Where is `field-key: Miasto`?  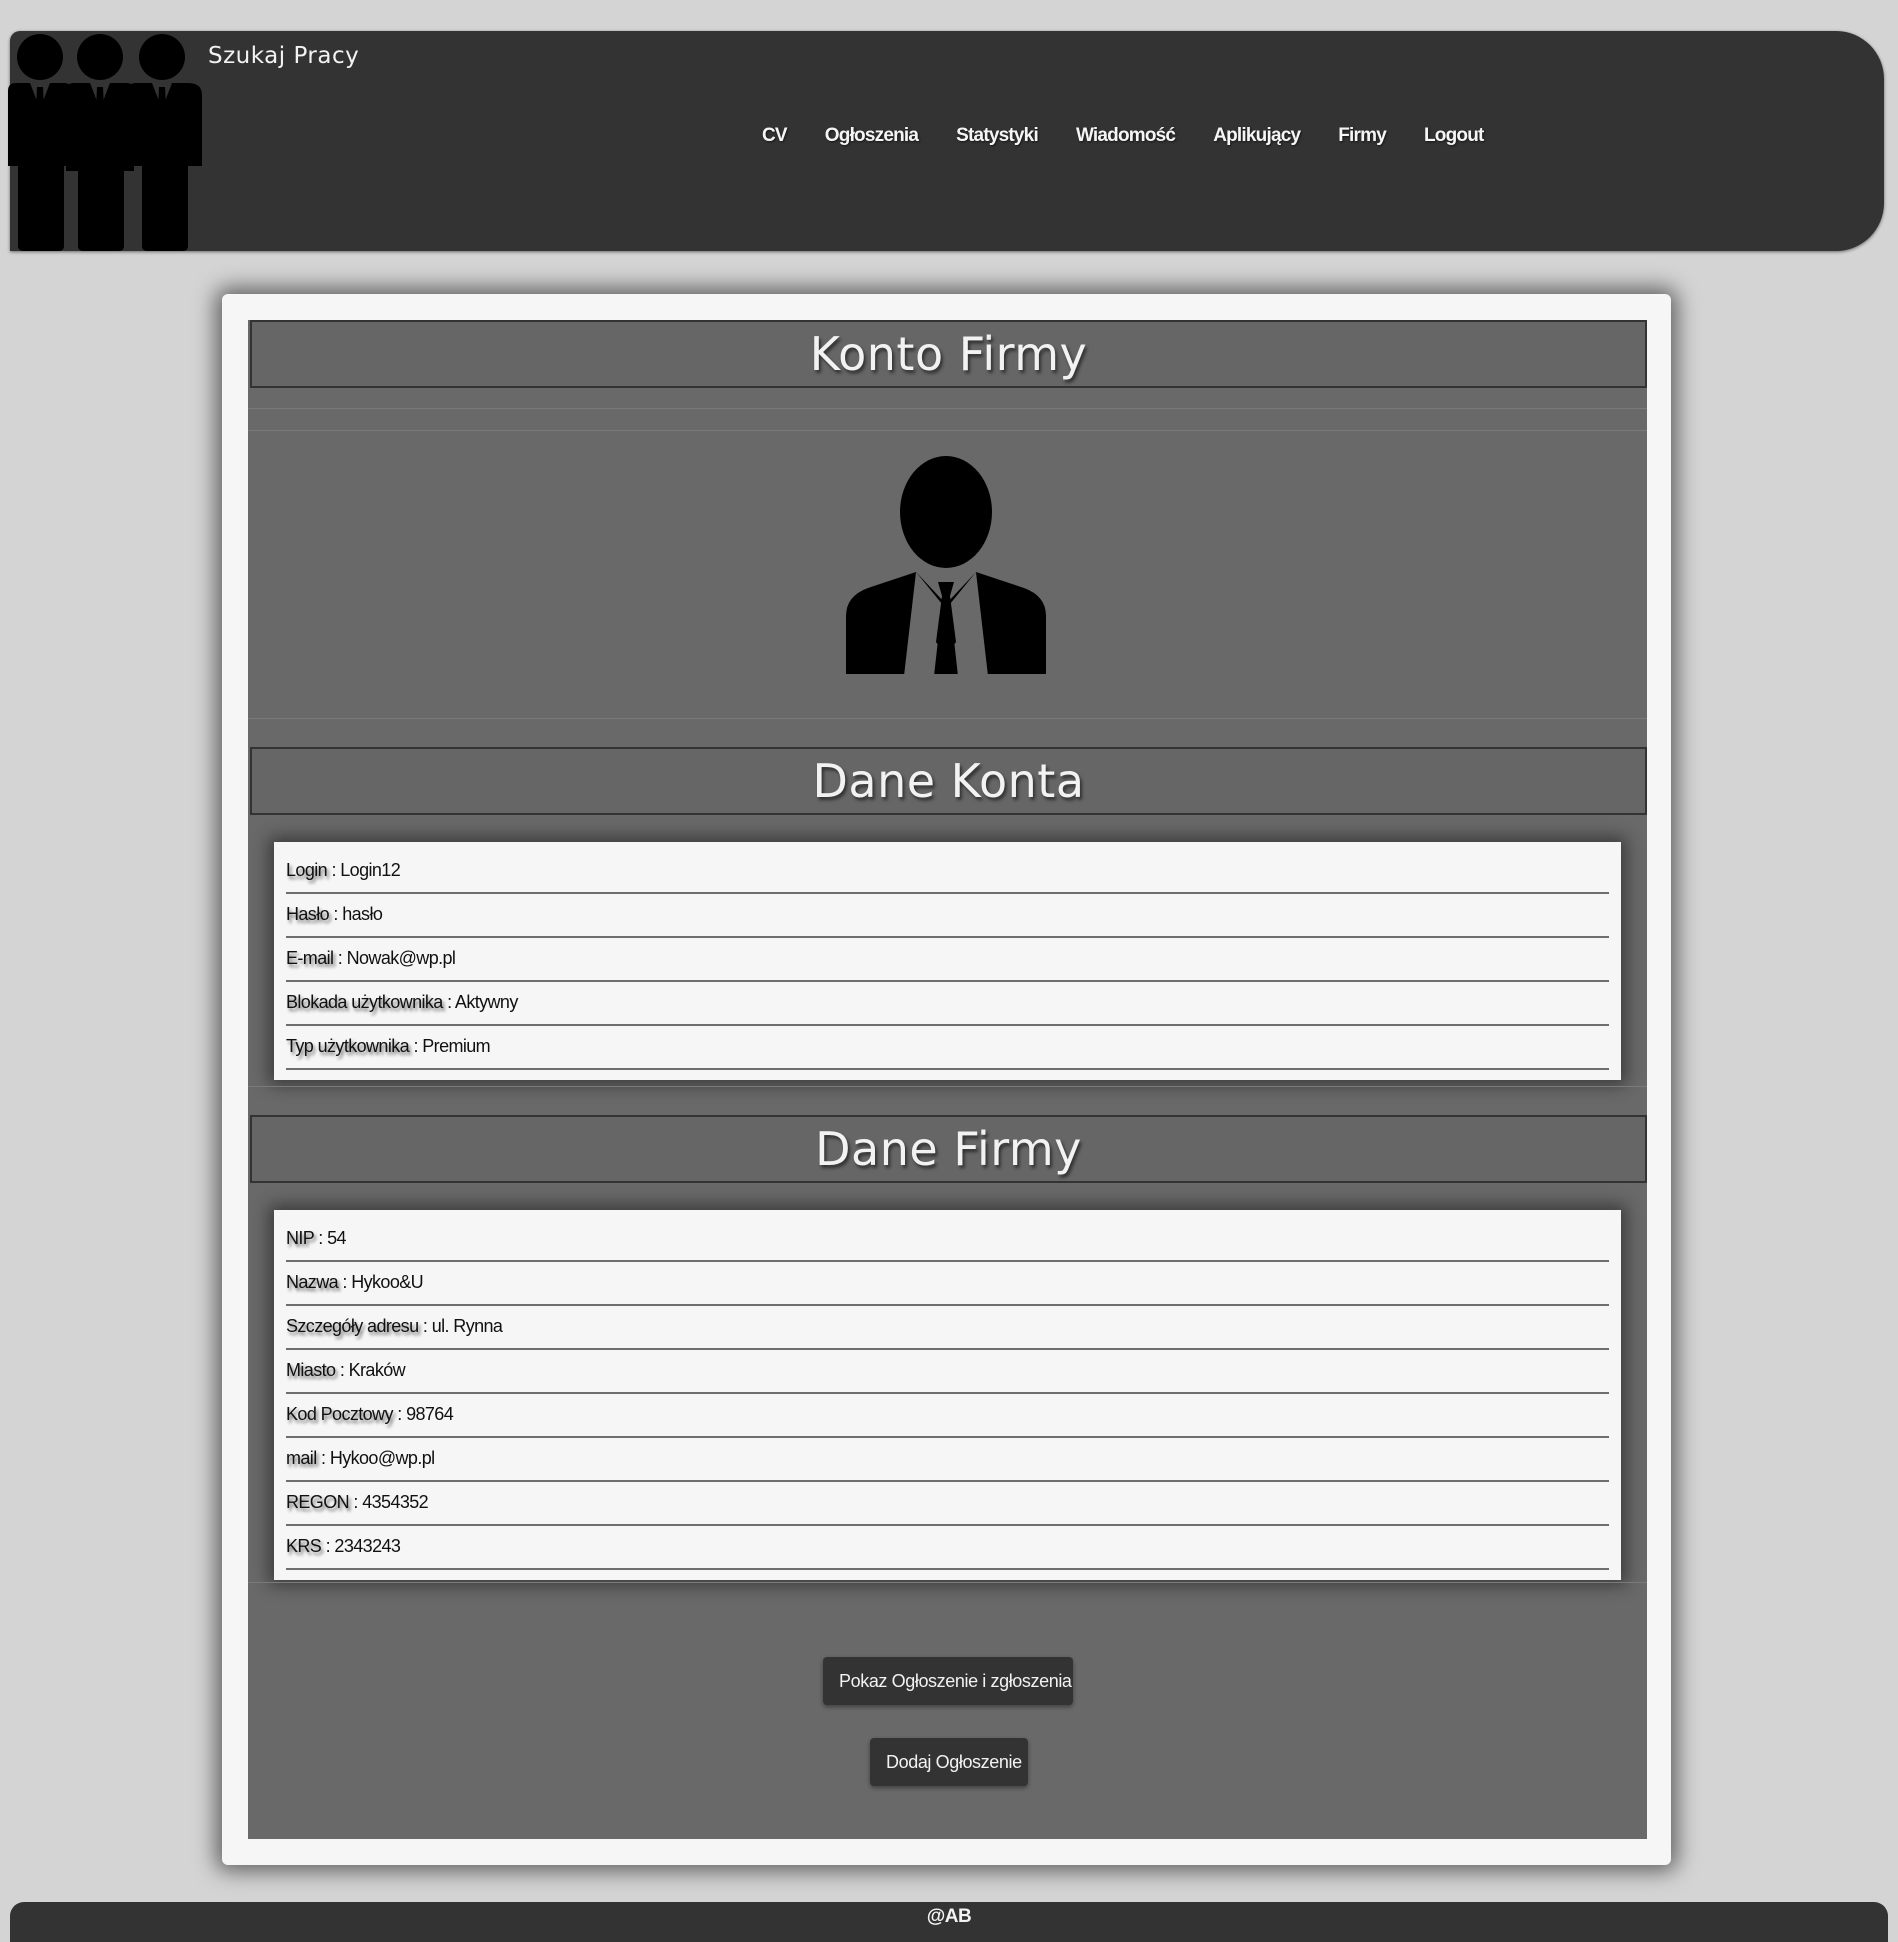
field-key: Miasto is located at coordinates (311, 1370).